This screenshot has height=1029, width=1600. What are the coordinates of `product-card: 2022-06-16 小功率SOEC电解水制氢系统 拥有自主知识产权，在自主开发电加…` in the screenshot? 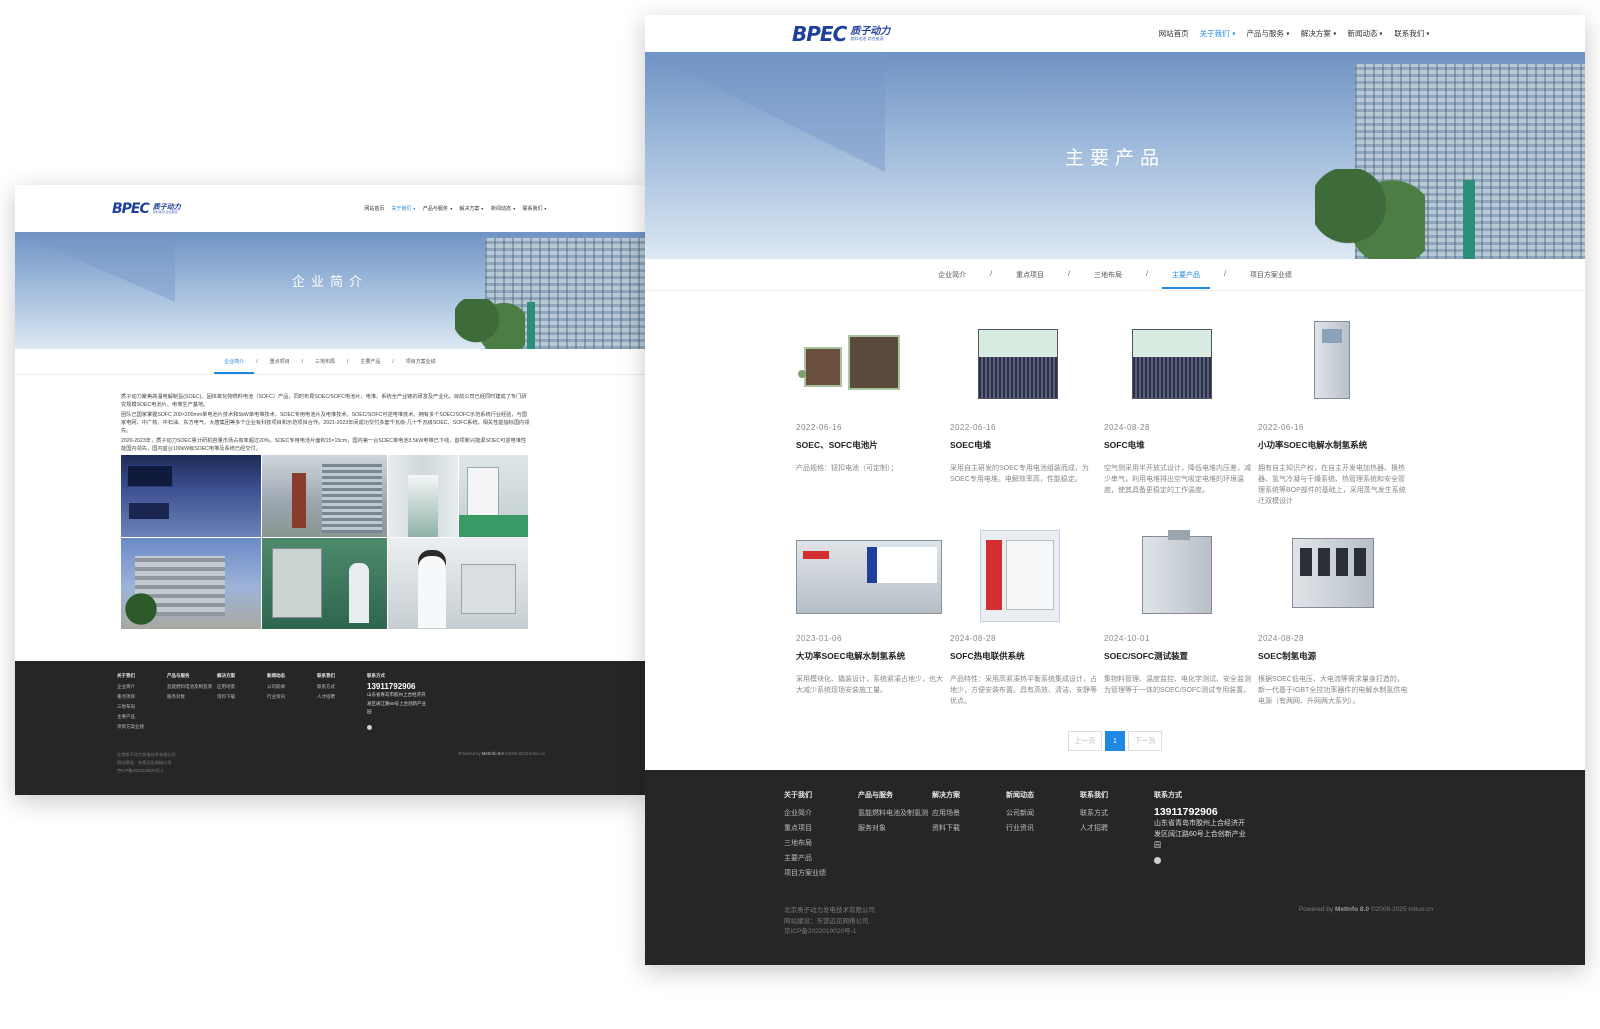 It's located at (1333, 410).